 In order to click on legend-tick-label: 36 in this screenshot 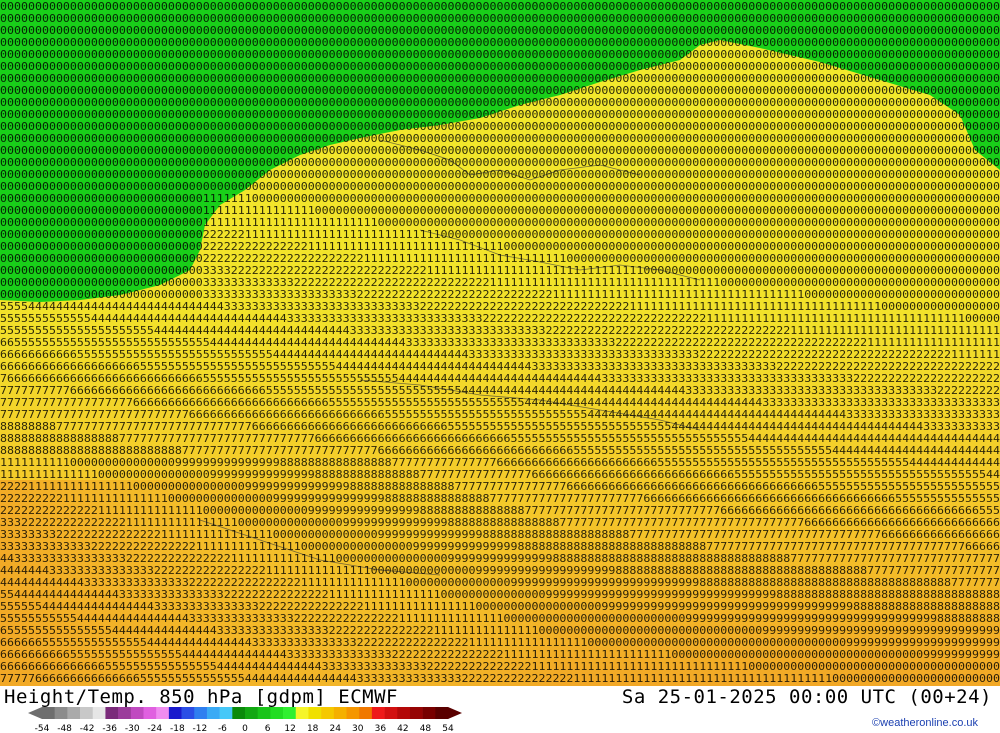, I will do `click(381, 728)`.